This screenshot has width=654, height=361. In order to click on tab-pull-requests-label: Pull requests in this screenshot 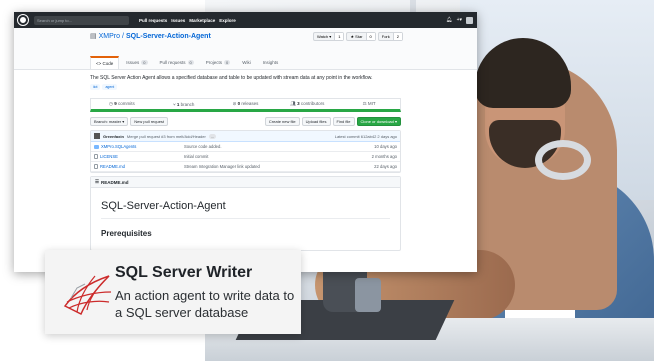, I will do `click(172, 62)`.